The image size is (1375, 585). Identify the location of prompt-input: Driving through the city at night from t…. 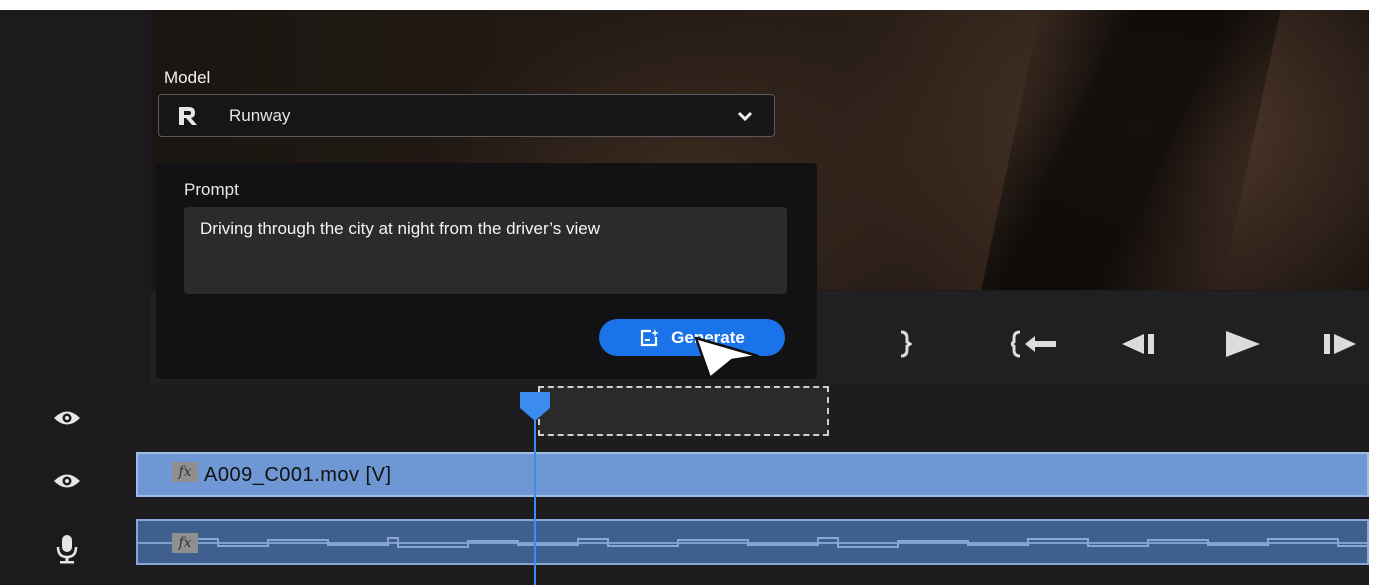
(485, 250).